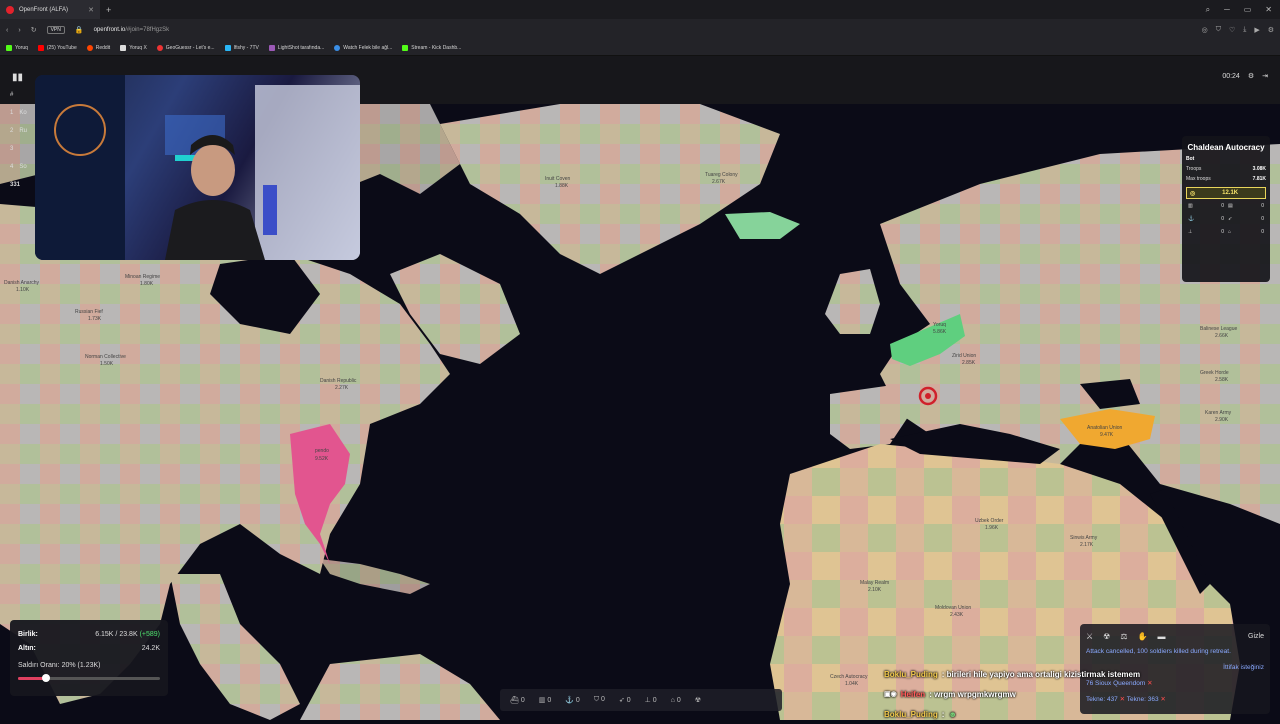 Image resolution: width=1280 pixels, height=724 pixels. Describe the element at coordinates (1268, 9) in the screenshot. I see `close-window-icon: ✕` at that location.